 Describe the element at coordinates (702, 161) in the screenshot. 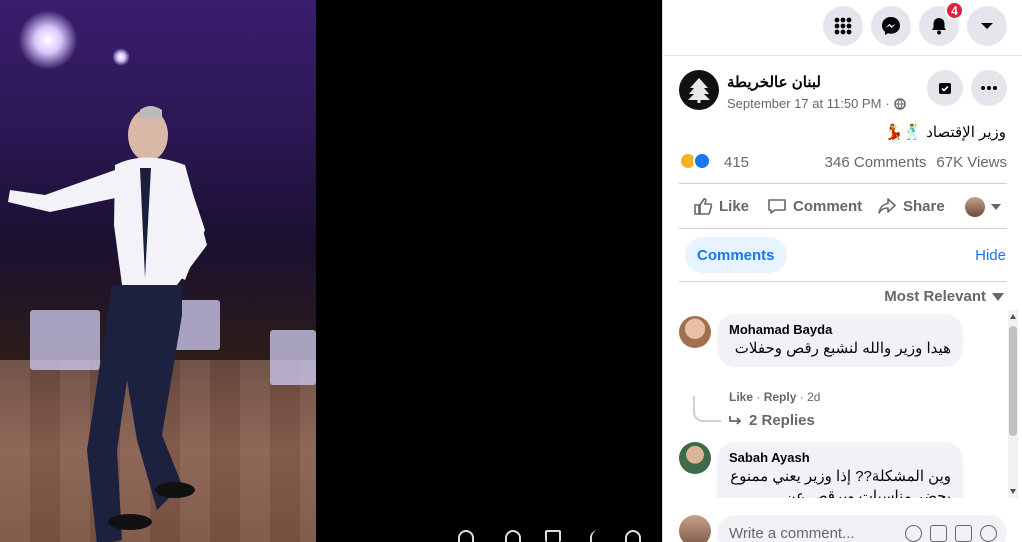

I see `like-reaction-icon` at that location.